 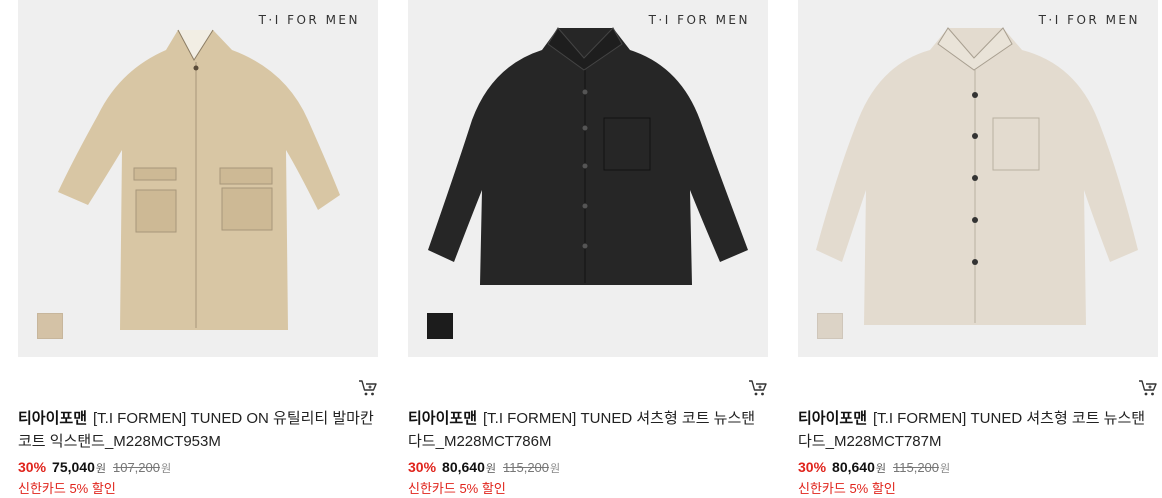 What do you see at coordinates (136, 467) in the screenshot?
I see `original-price: 107,200` at bounding box center [136, 467].